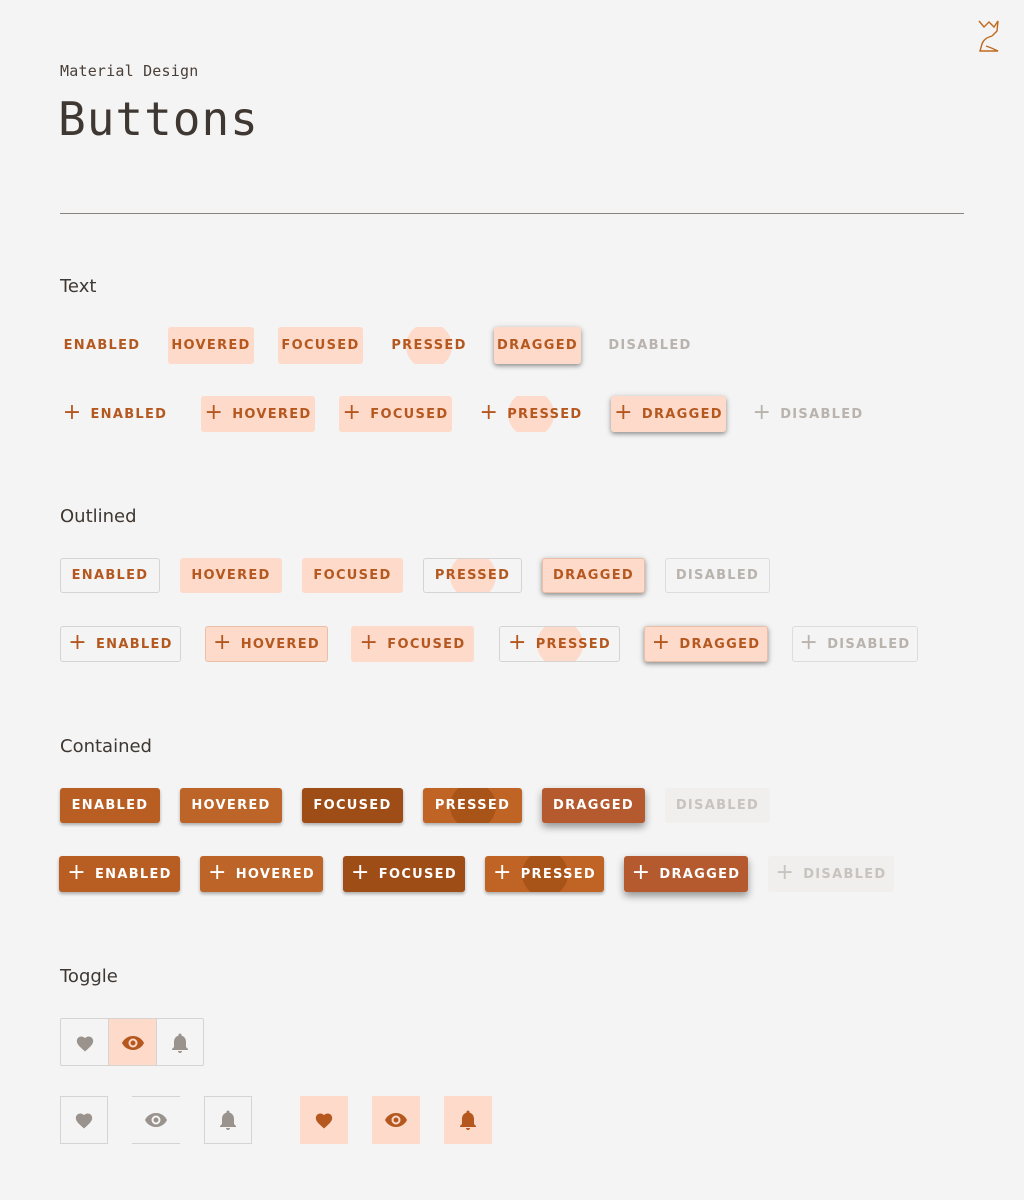 This screenshot has height=1200, width=1024. What do you see at coordinates (89, 976) in the screenshot?
I see `section-title-toggle: Toggle` at bounding box center [89, 976].